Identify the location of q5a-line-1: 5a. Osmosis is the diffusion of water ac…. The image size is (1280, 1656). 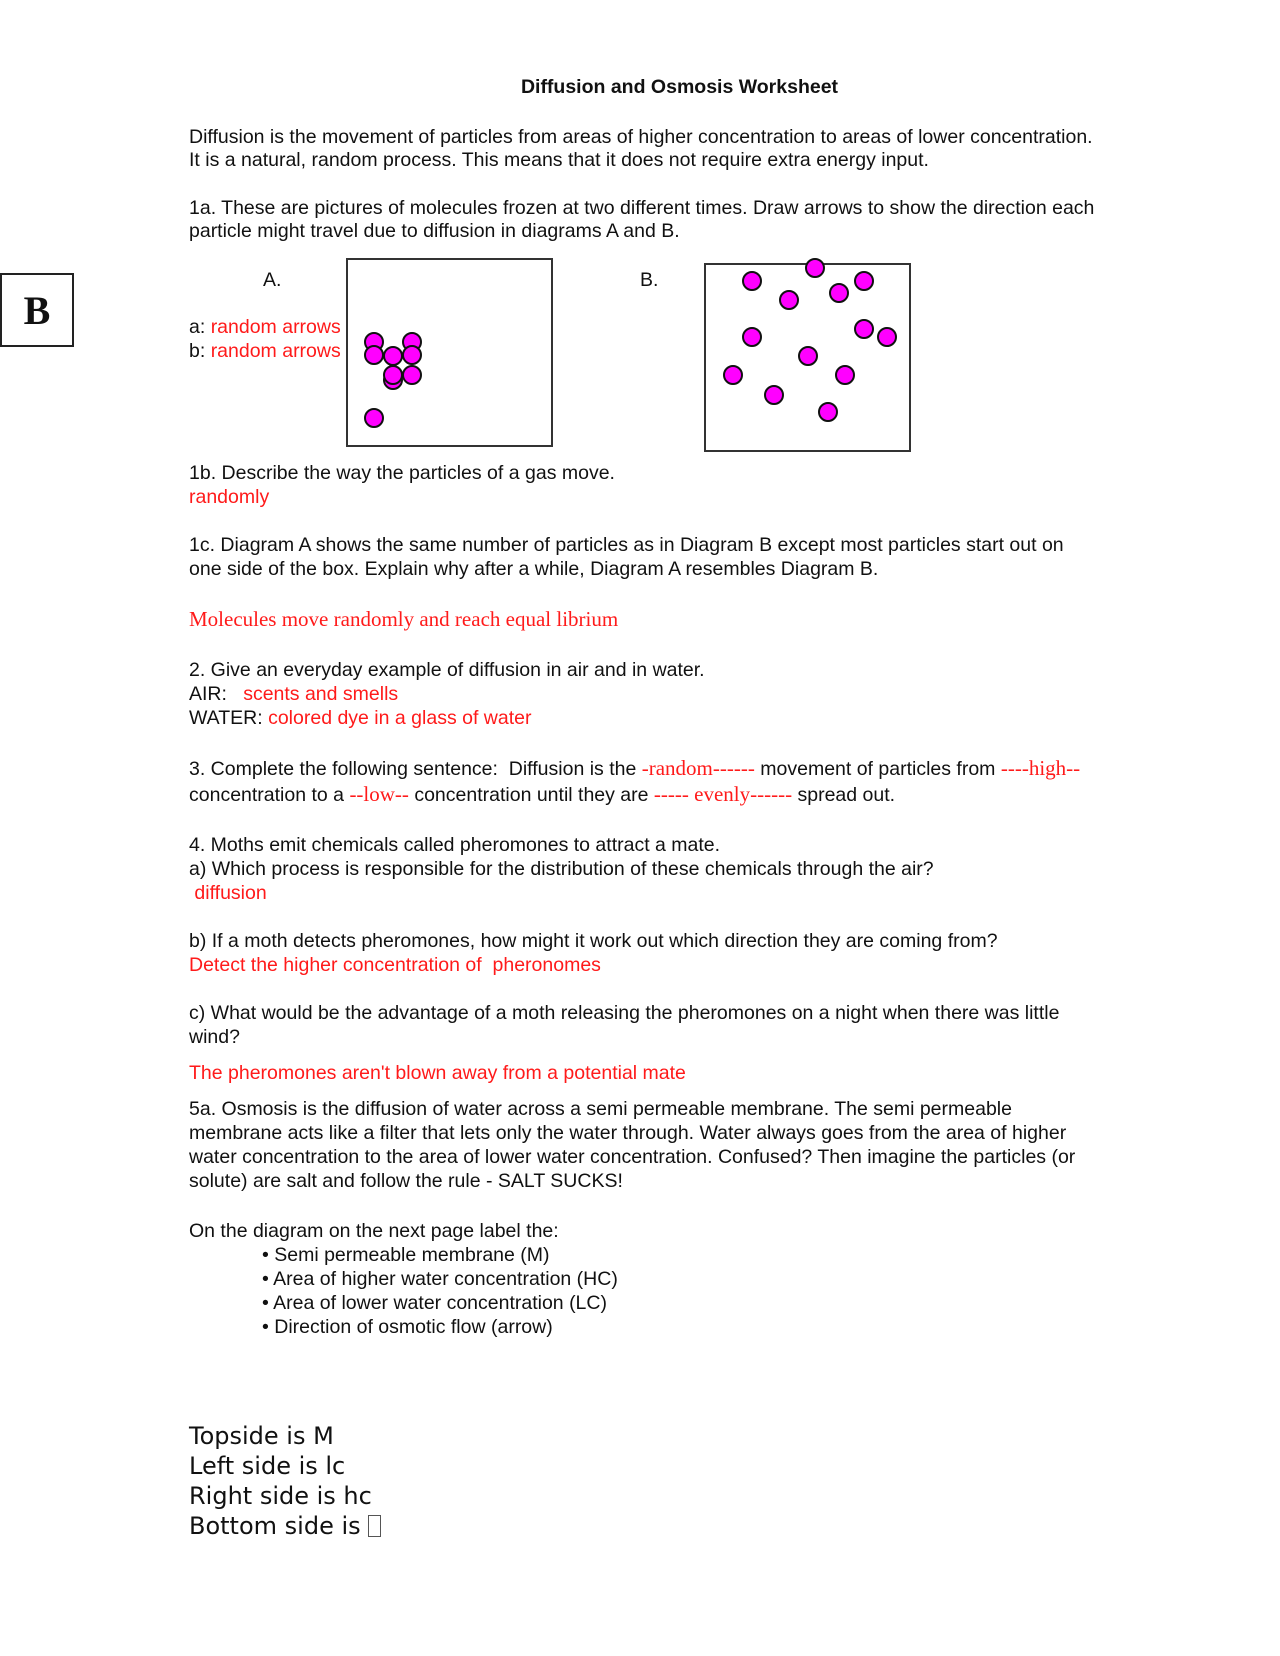
(600, 1109).